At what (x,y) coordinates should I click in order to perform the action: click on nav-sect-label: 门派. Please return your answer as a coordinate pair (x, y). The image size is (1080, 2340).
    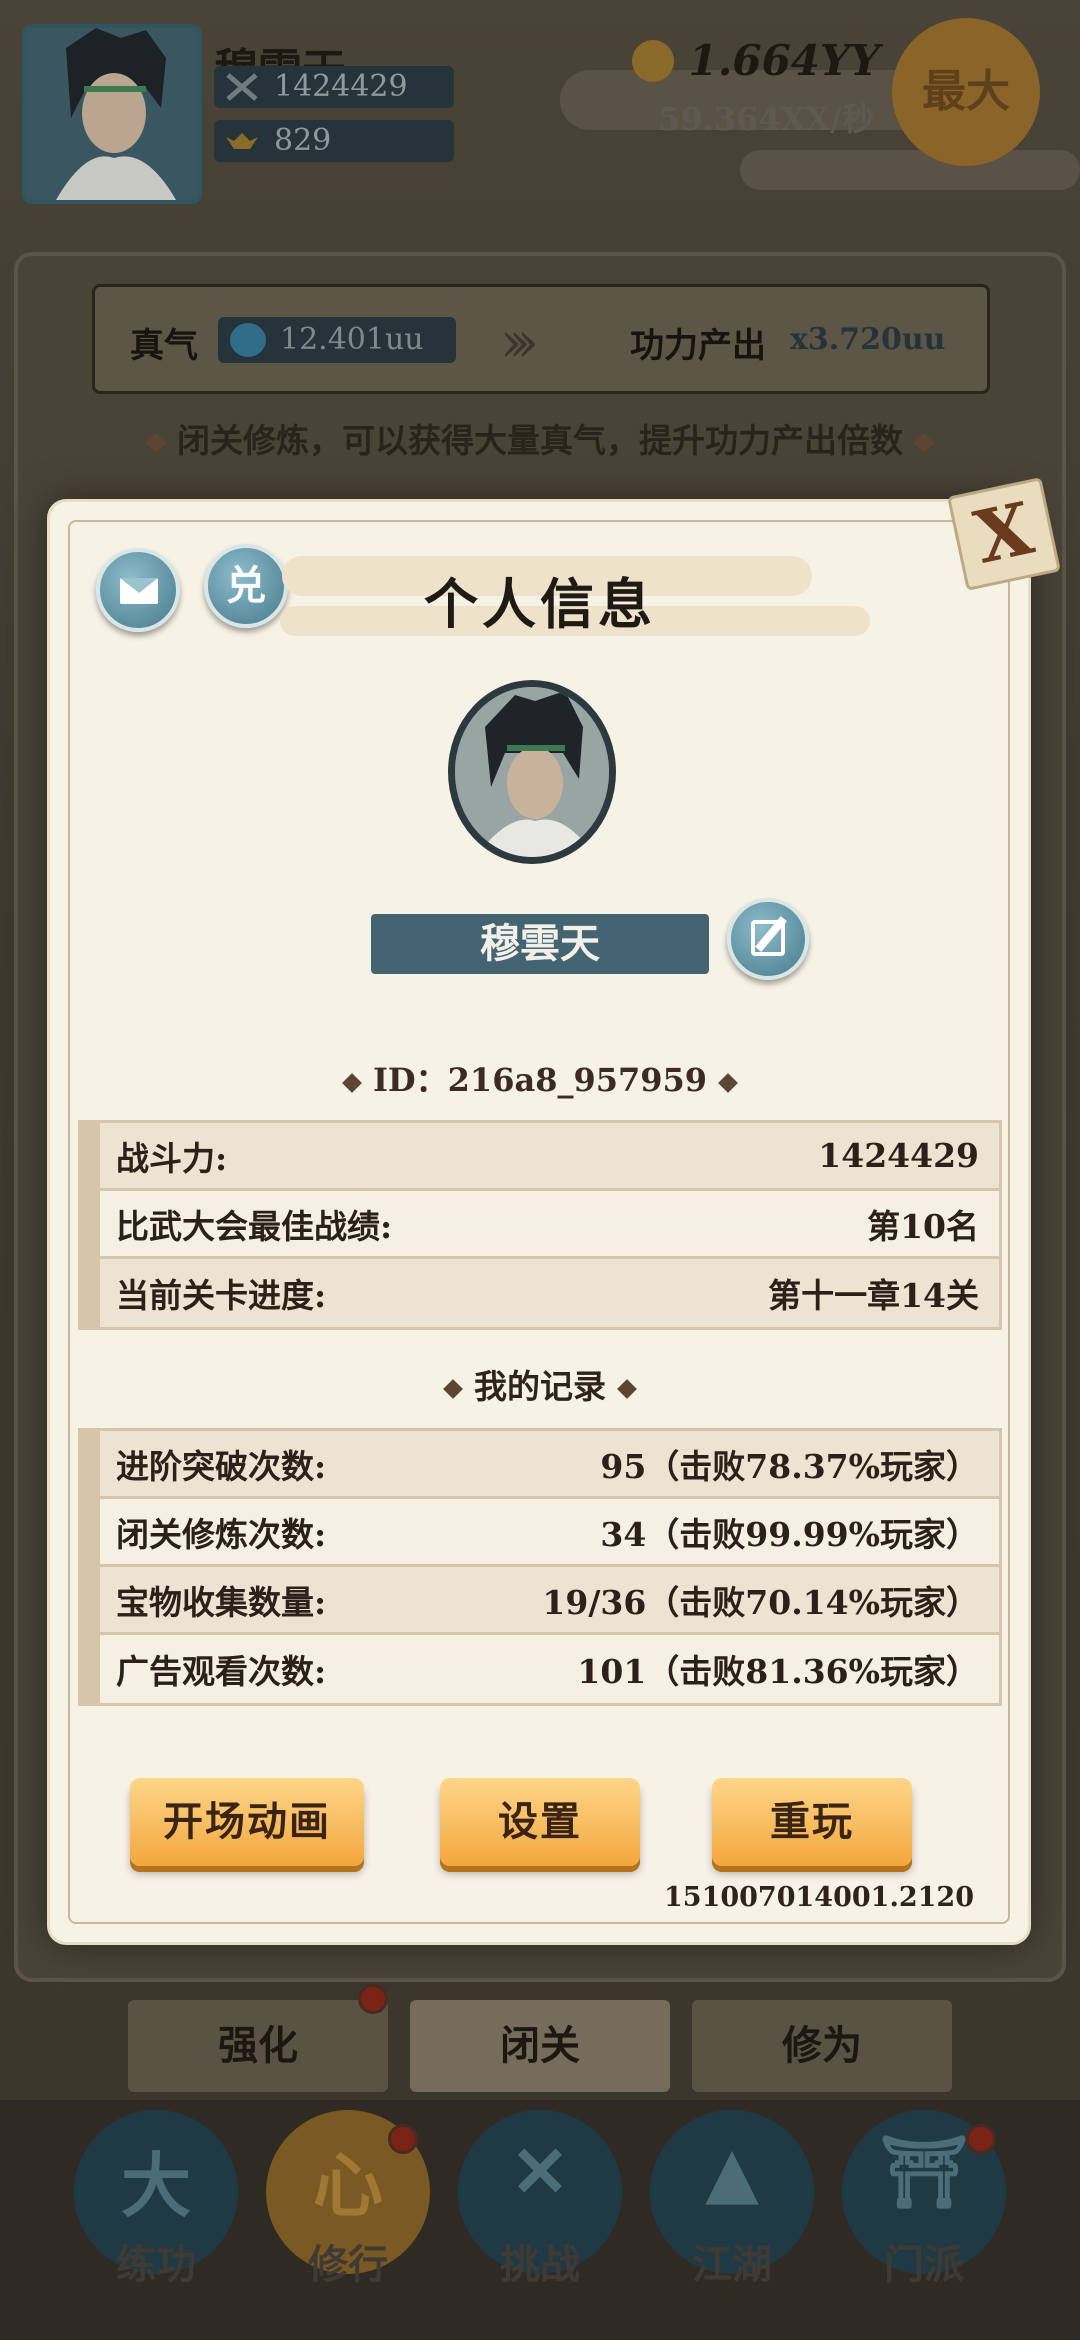
    Looking at the image, I should click on (924, 2264).